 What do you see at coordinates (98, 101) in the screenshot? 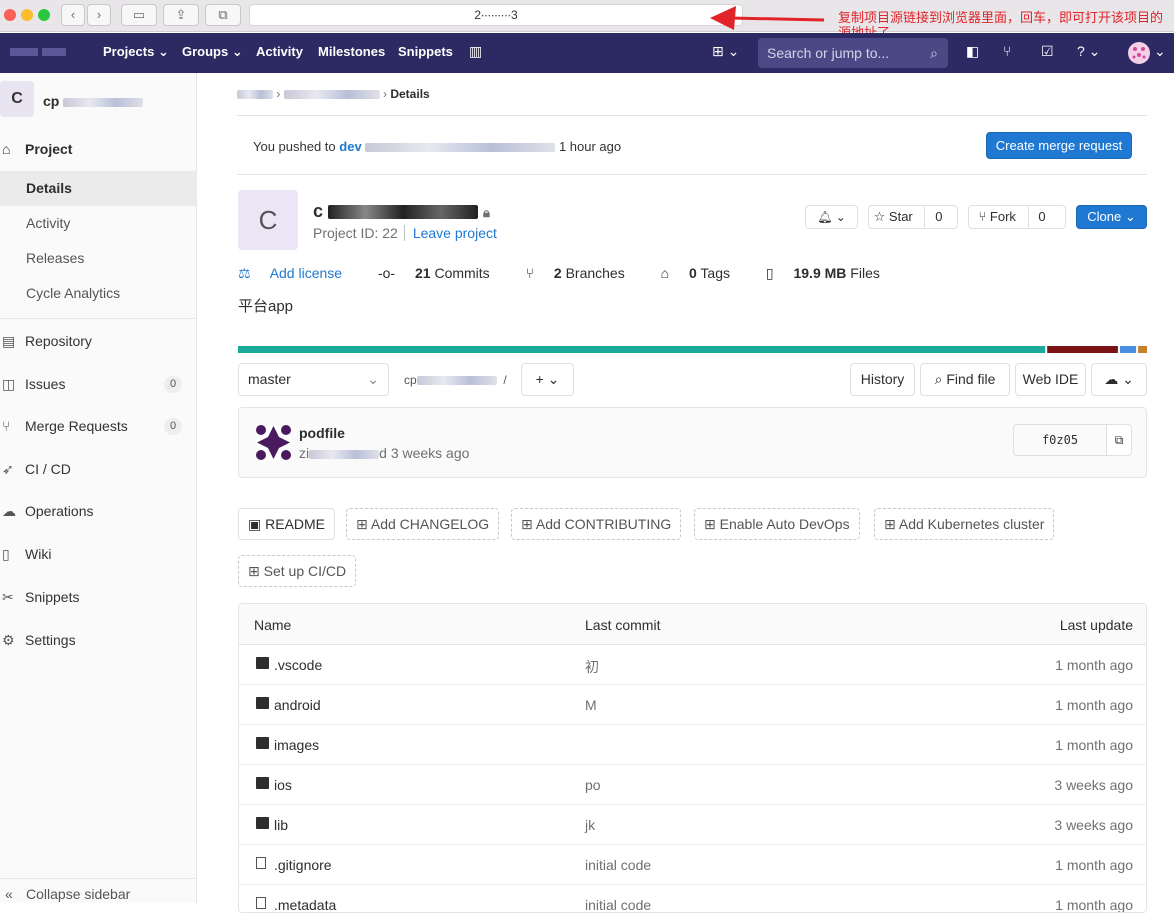
I see `sidebar-project-header: C cp` at bounding box center [98, 101].